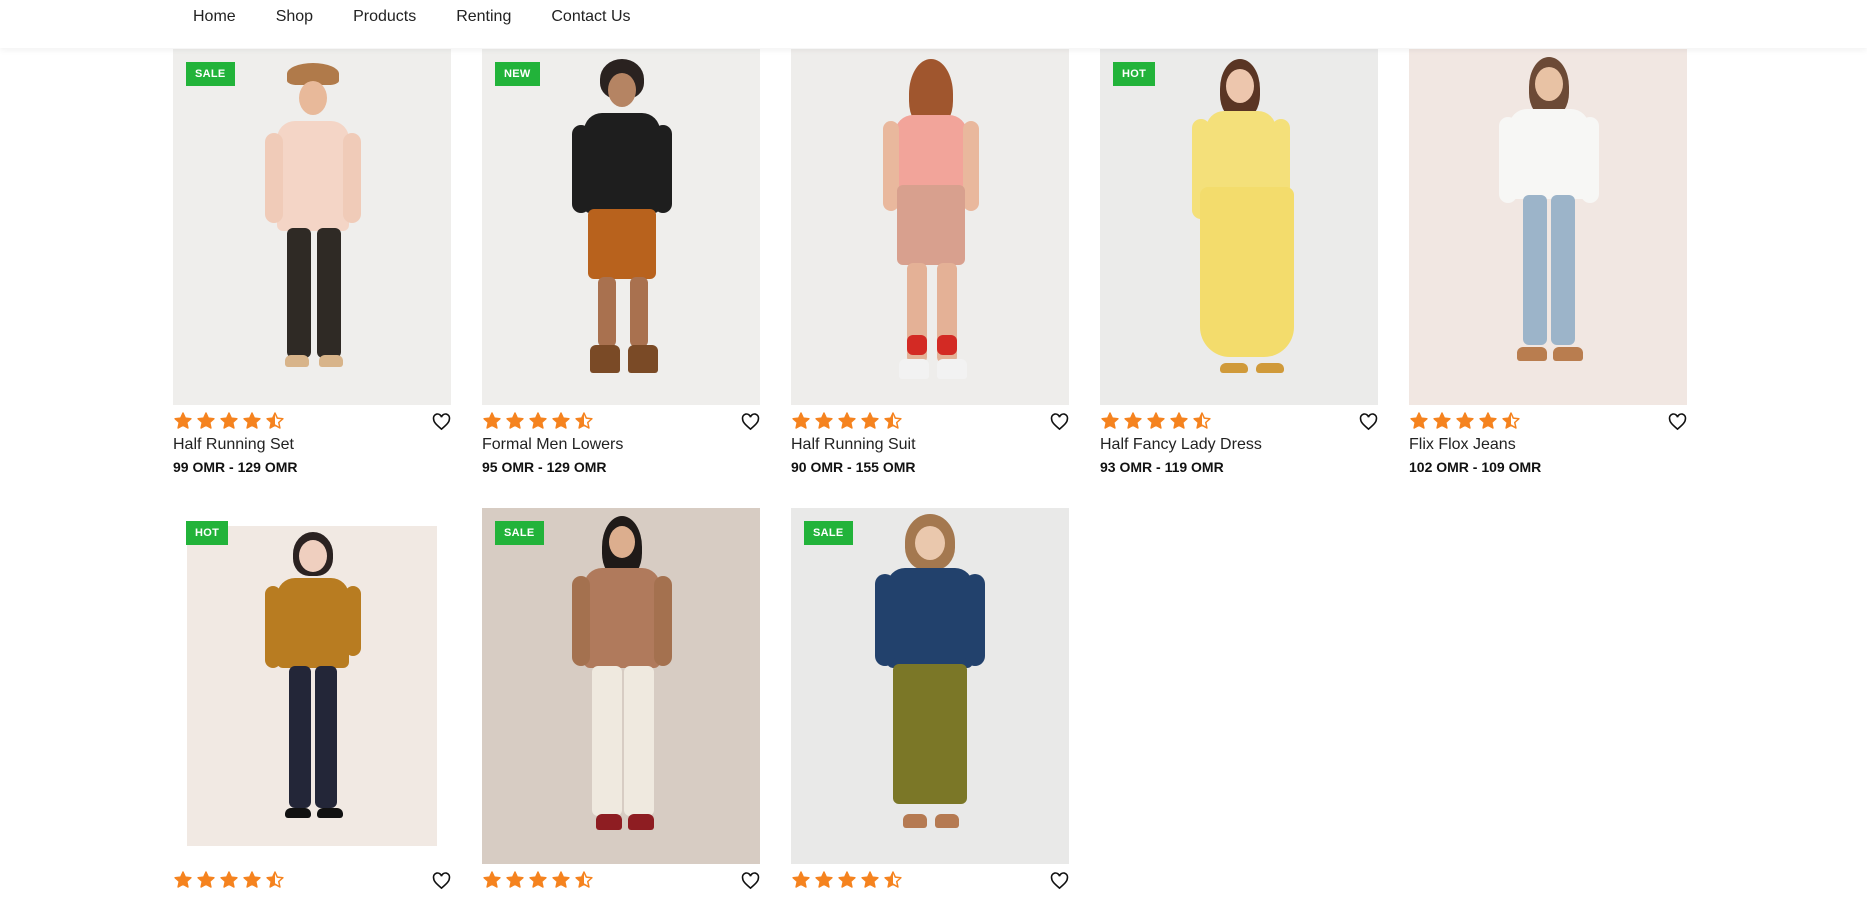 This screenshot has width=1867, height=897. What do you see at coordinates (1475, 467) in the screenshot?
I see `product-price: 102 OMR - 109 OMR` at bounding box center [1475, 467].